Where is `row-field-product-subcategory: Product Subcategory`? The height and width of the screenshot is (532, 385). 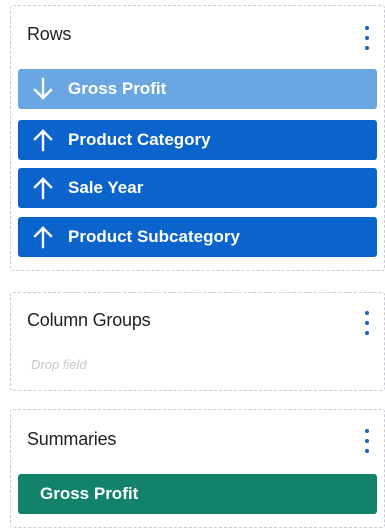
row-field-product-subcategory: Product Subcategory is located at coordinates (197, 237).